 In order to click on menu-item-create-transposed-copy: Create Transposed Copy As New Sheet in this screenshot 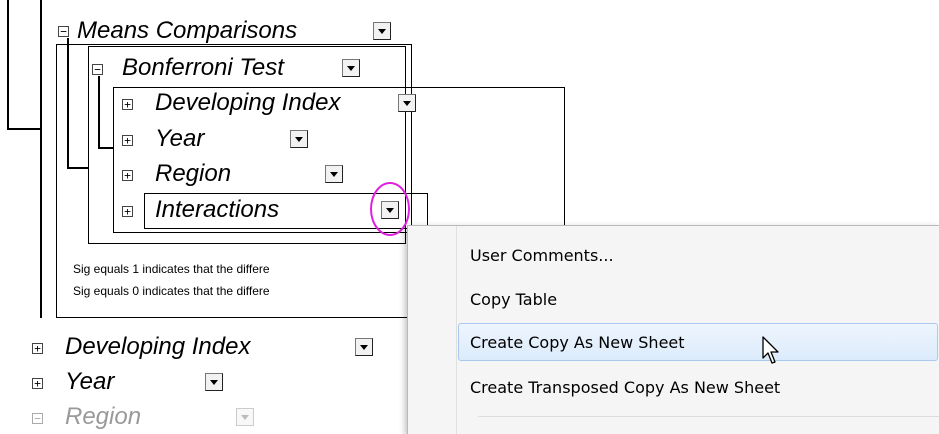, I will do `click(673, 388)`.